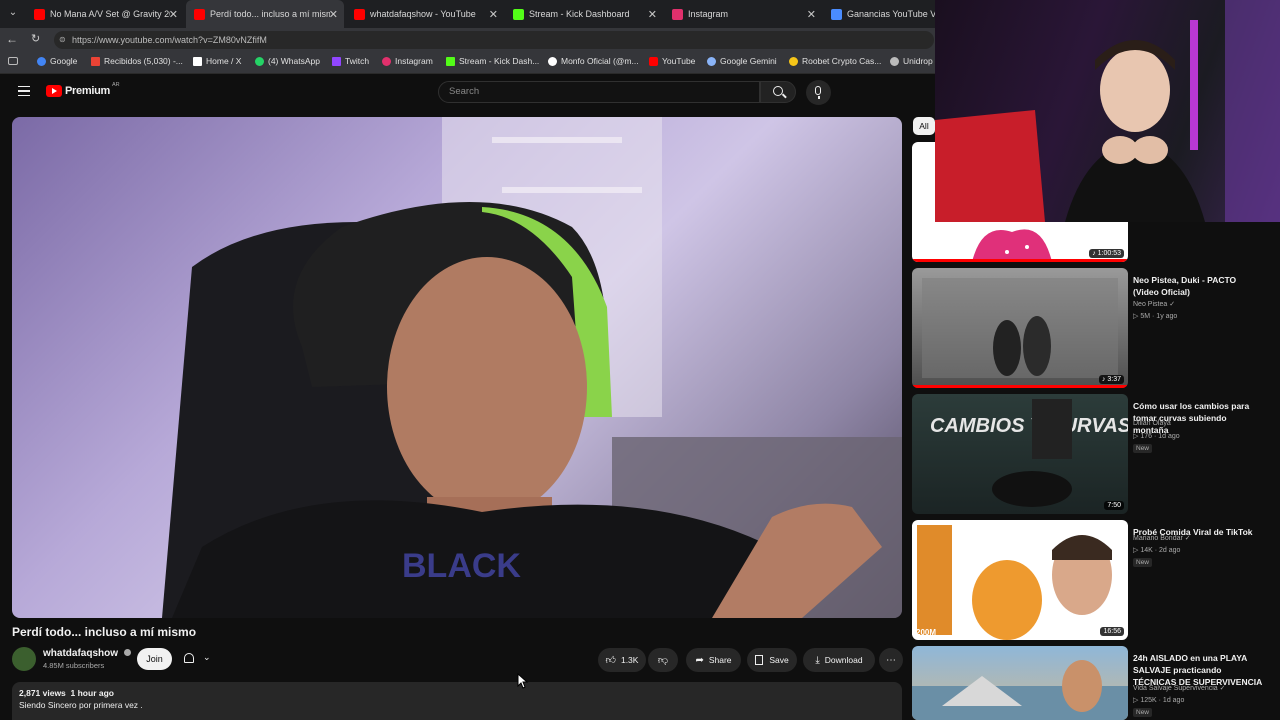 The image size is (1280, 720). I want to click on youtube-premium-logo: Premium AR, so click(83, 89).